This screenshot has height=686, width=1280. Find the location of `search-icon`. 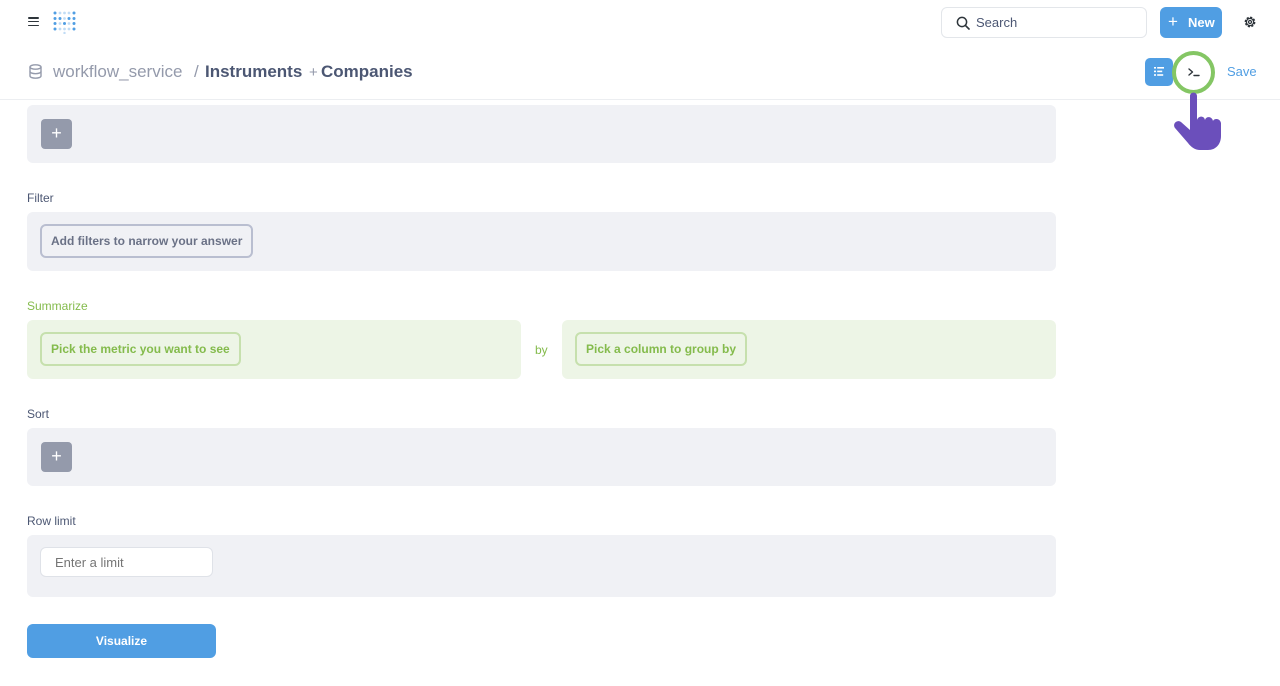

search-icon is located at coordinates (963, 23).